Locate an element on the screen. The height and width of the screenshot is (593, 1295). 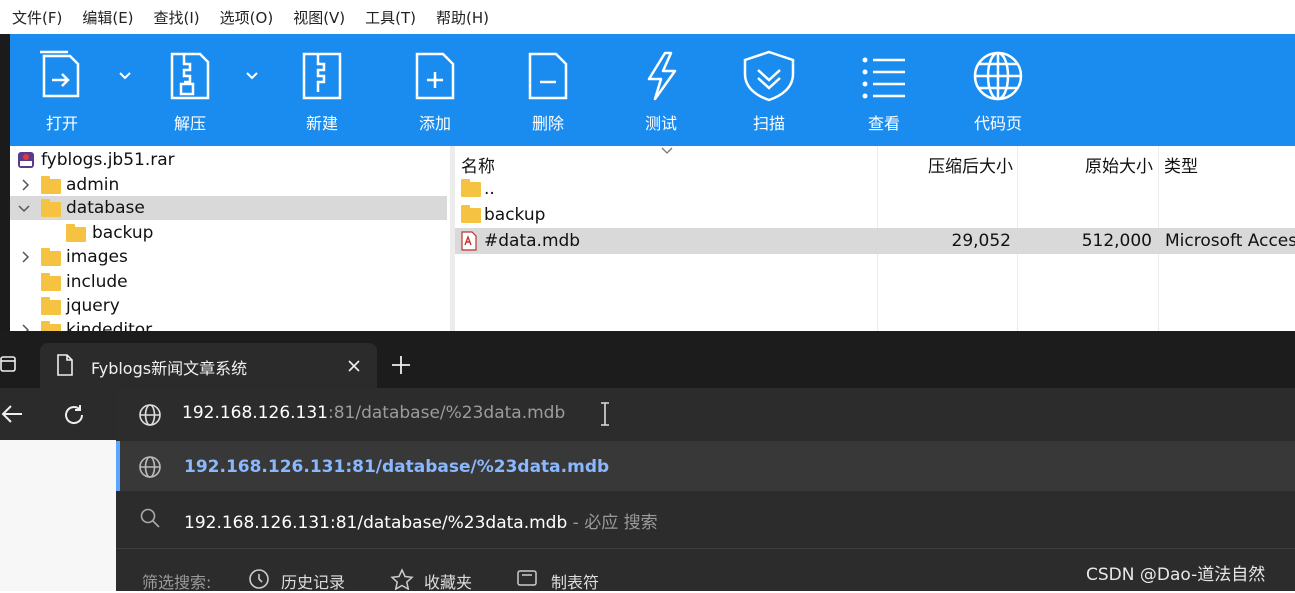
menu-edit: 编辑(E) is located at coordinates (107, 17).